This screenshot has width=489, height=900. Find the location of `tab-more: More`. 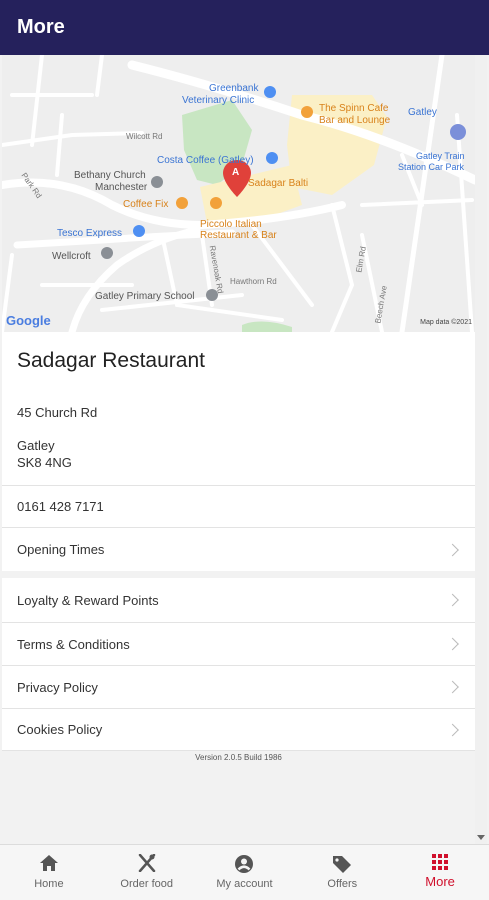

tab-more: More is located at coordinates (440, 872).